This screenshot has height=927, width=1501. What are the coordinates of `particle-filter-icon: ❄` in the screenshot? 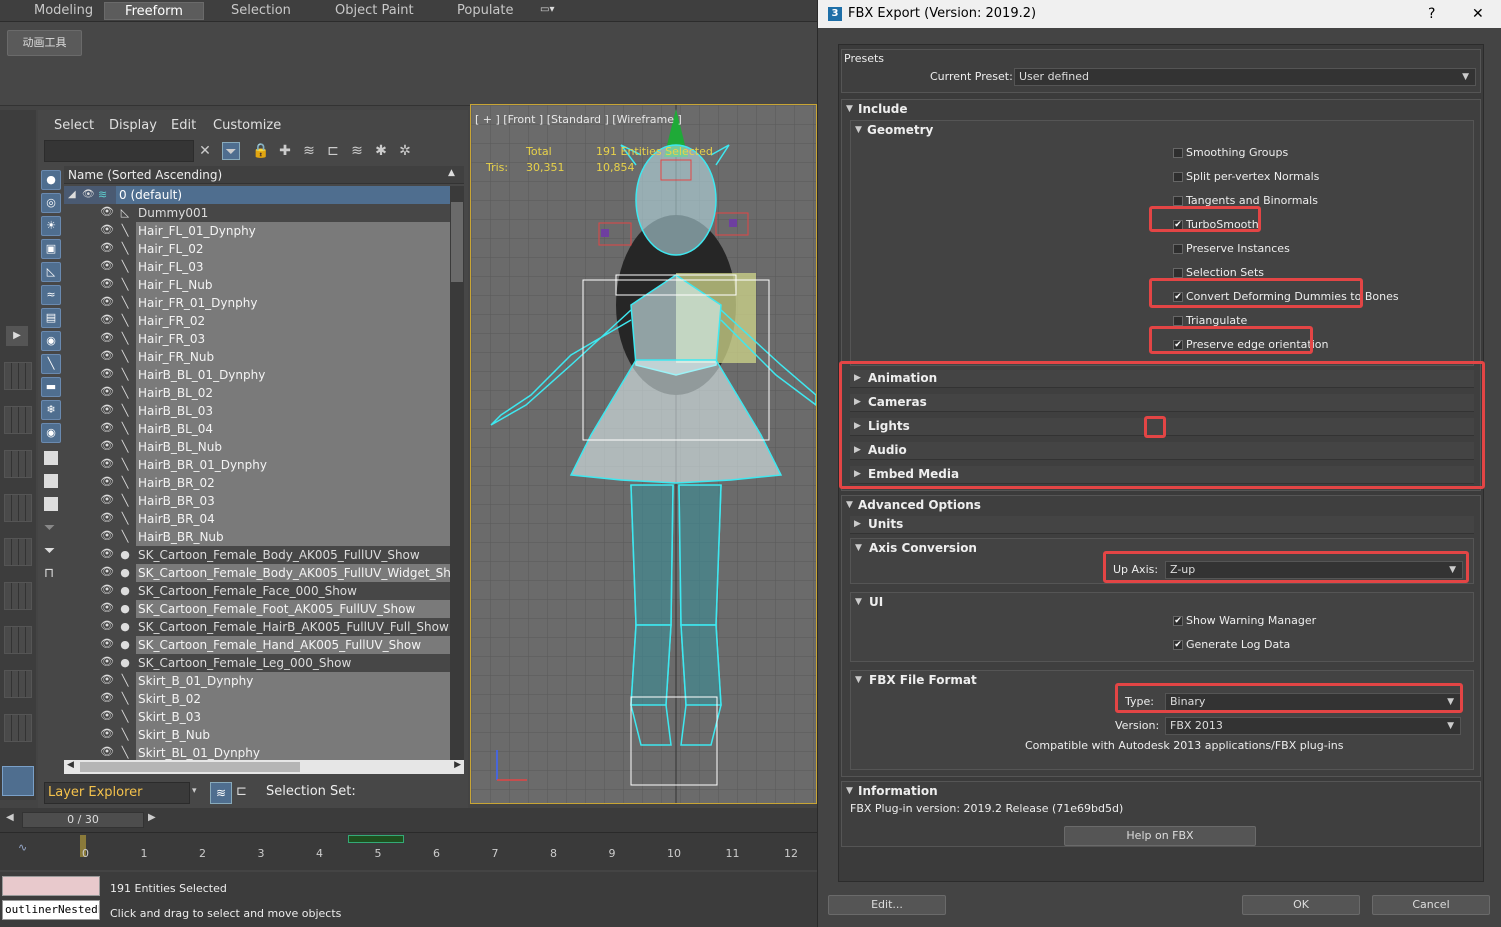 It's located at (51, 410).